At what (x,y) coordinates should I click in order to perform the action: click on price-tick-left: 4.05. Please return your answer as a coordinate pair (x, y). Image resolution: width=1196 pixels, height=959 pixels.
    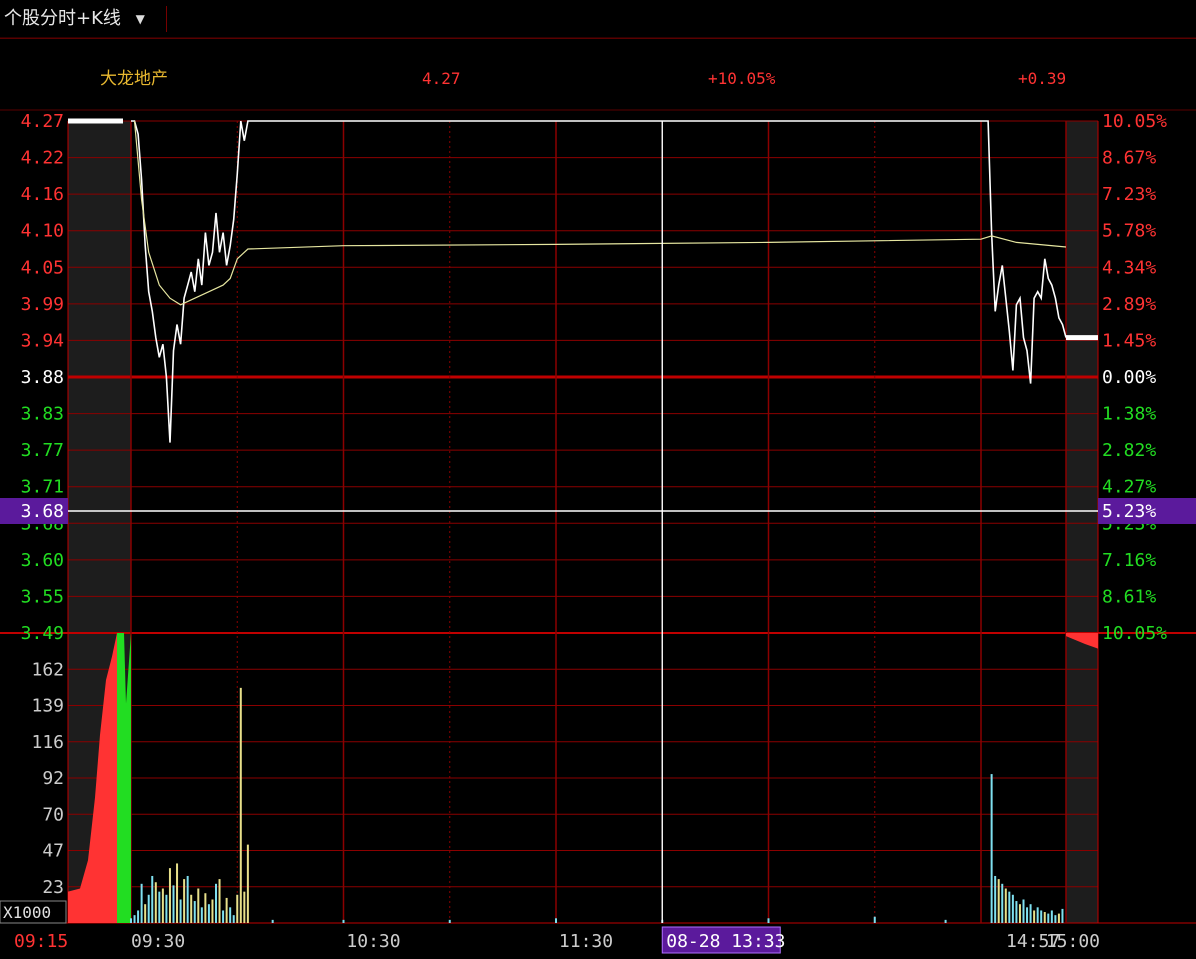
    Looking at the image, I should click on (42, 267).